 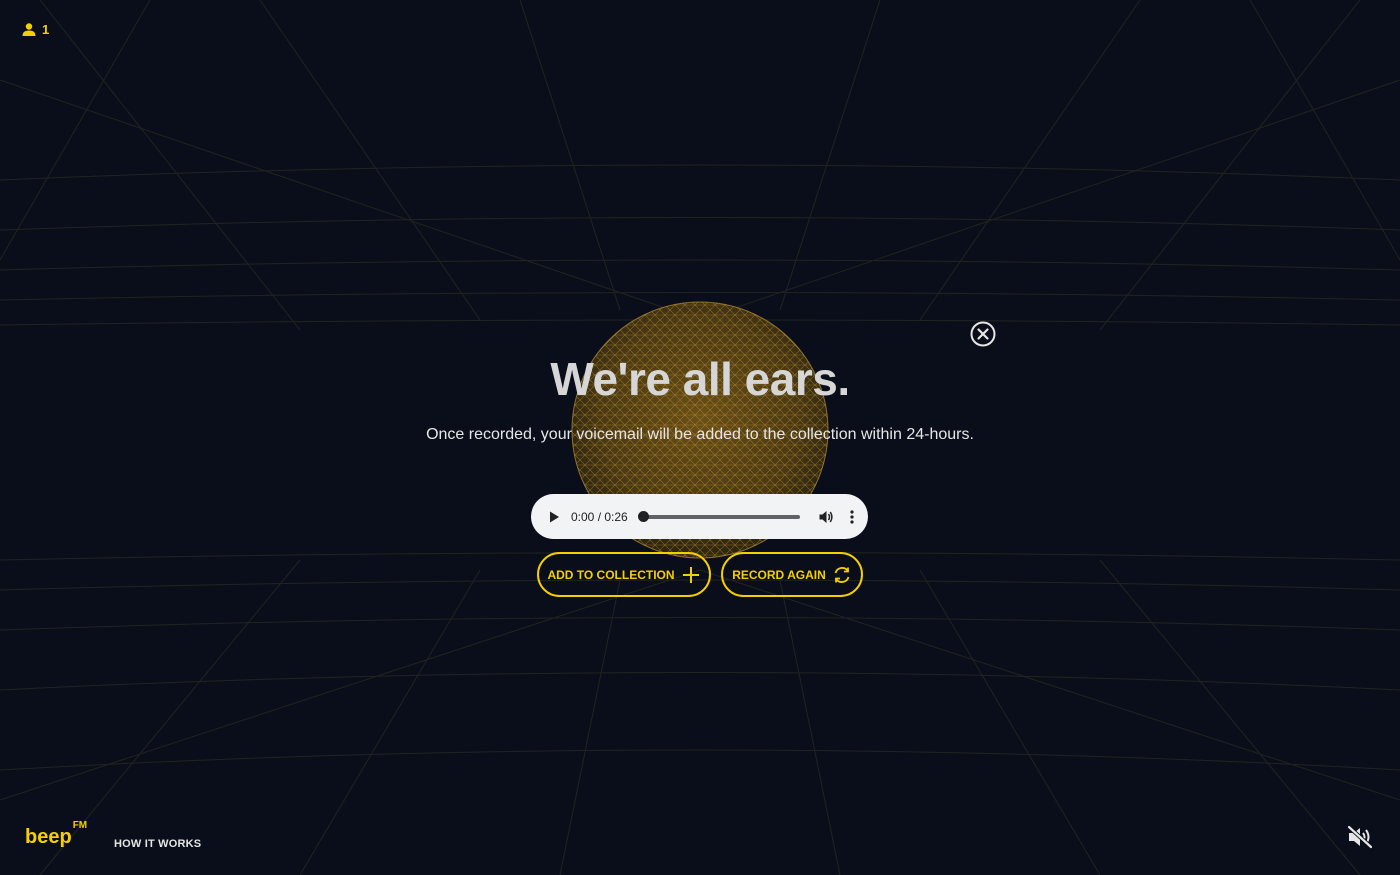 I want to click on plus-icon, so click(x=690, y=574).